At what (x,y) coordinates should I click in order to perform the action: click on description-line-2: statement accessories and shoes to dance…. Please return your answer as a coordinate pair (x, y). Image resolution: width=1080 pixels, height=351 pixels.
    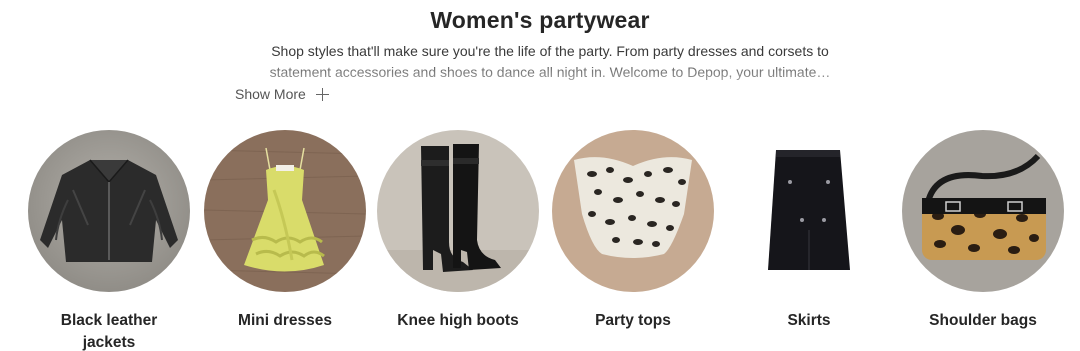
    Looking at the image, I should click on (550, 72).